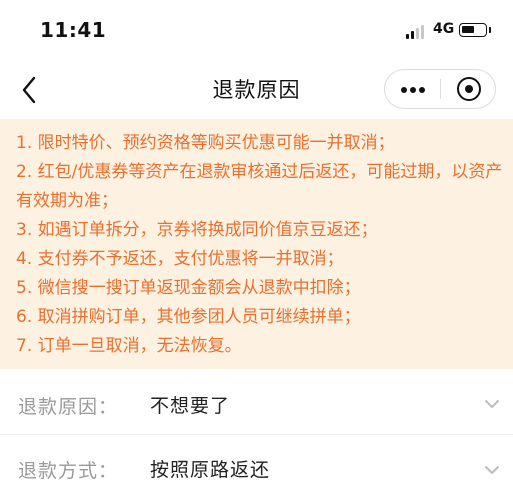 This screenshot has height=500, width=513. I want to click on battery-icon, so click(473, 30).